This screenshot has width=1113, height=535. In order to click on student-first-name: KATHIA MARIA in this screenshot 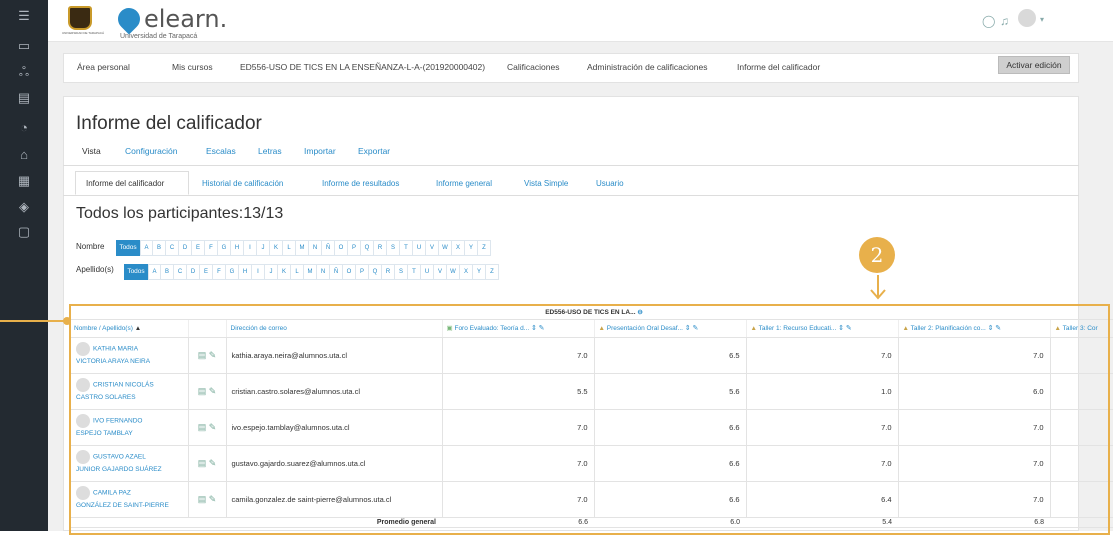, I will do `click(115, 349)`.